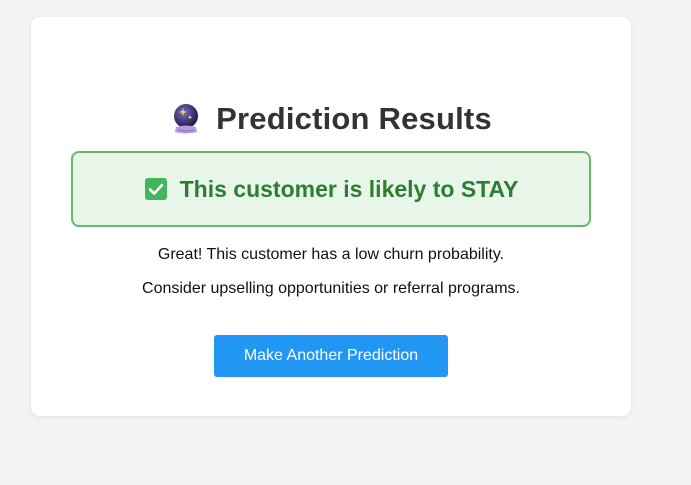 This screenshot has height=485, width=691. What do you see at coordinates (155, 189) in the screenshot?
I see `check-mark-button-icon` at bounding box center [155, 189].